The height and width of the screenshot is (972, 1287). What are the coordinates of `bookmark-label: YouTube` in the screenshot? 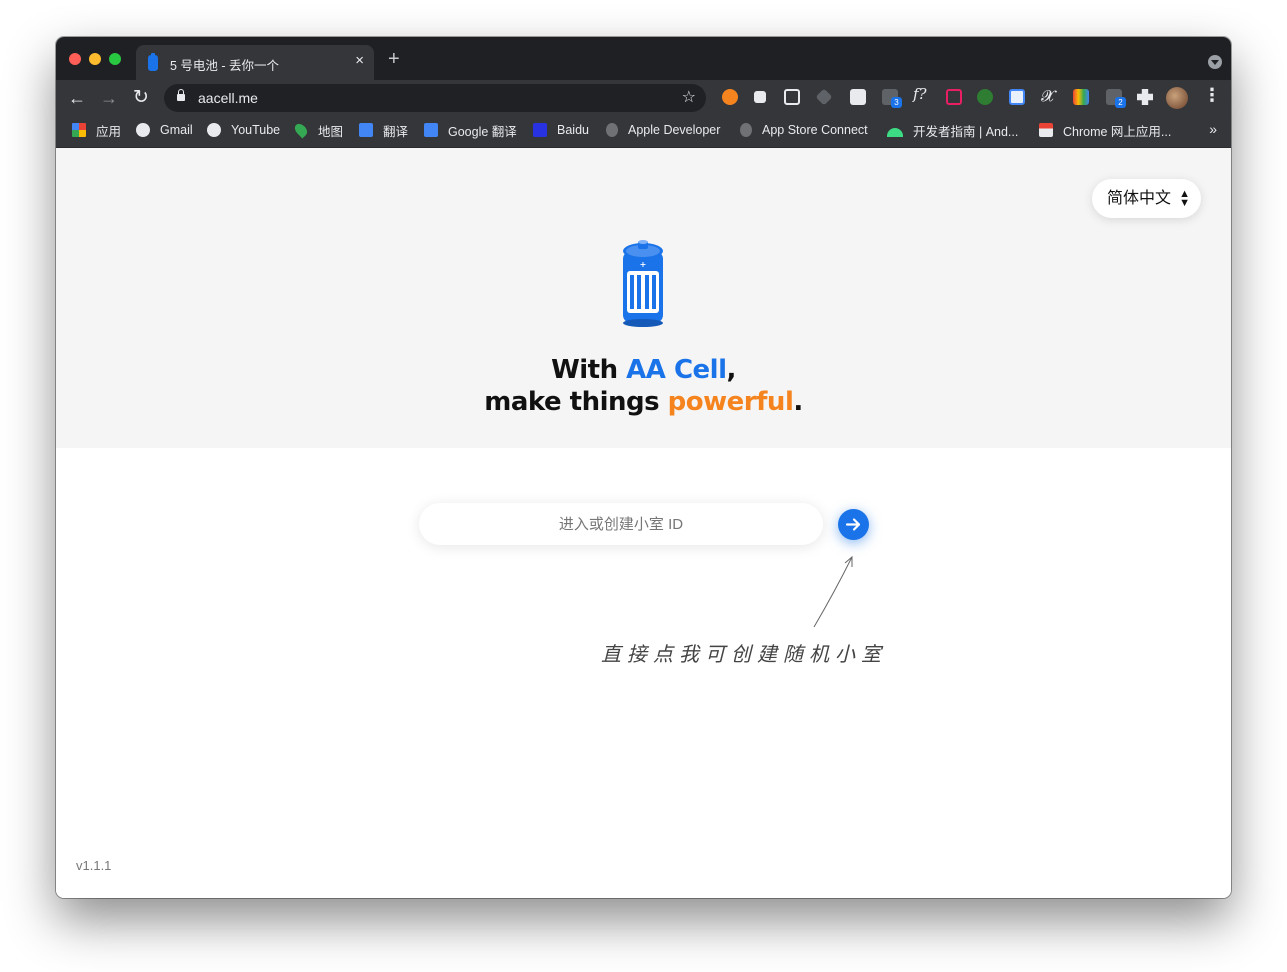 It's located at (256, 130).